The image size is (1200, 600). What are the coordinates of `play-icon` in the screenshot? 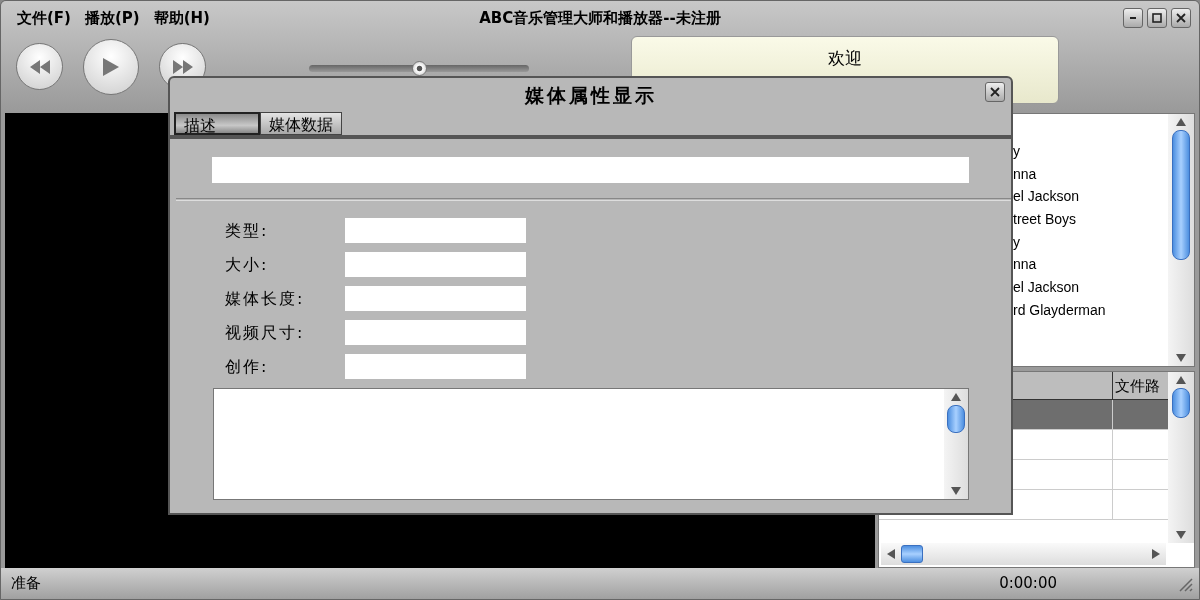 It's located at (111, 67).